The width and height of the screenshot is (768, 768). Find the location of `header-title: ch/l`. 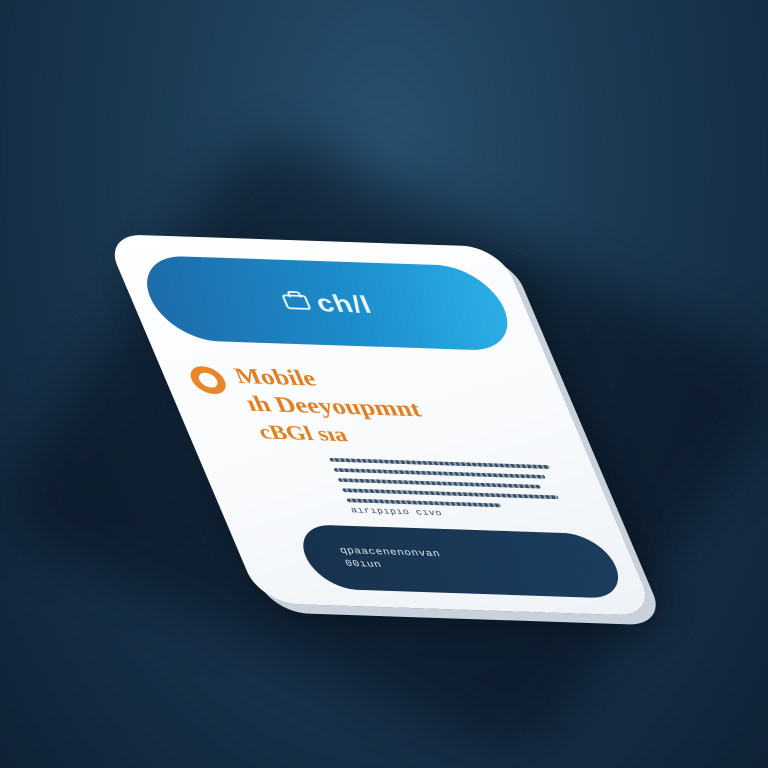

header-title: ch/l is located at coordinates (343, 303).